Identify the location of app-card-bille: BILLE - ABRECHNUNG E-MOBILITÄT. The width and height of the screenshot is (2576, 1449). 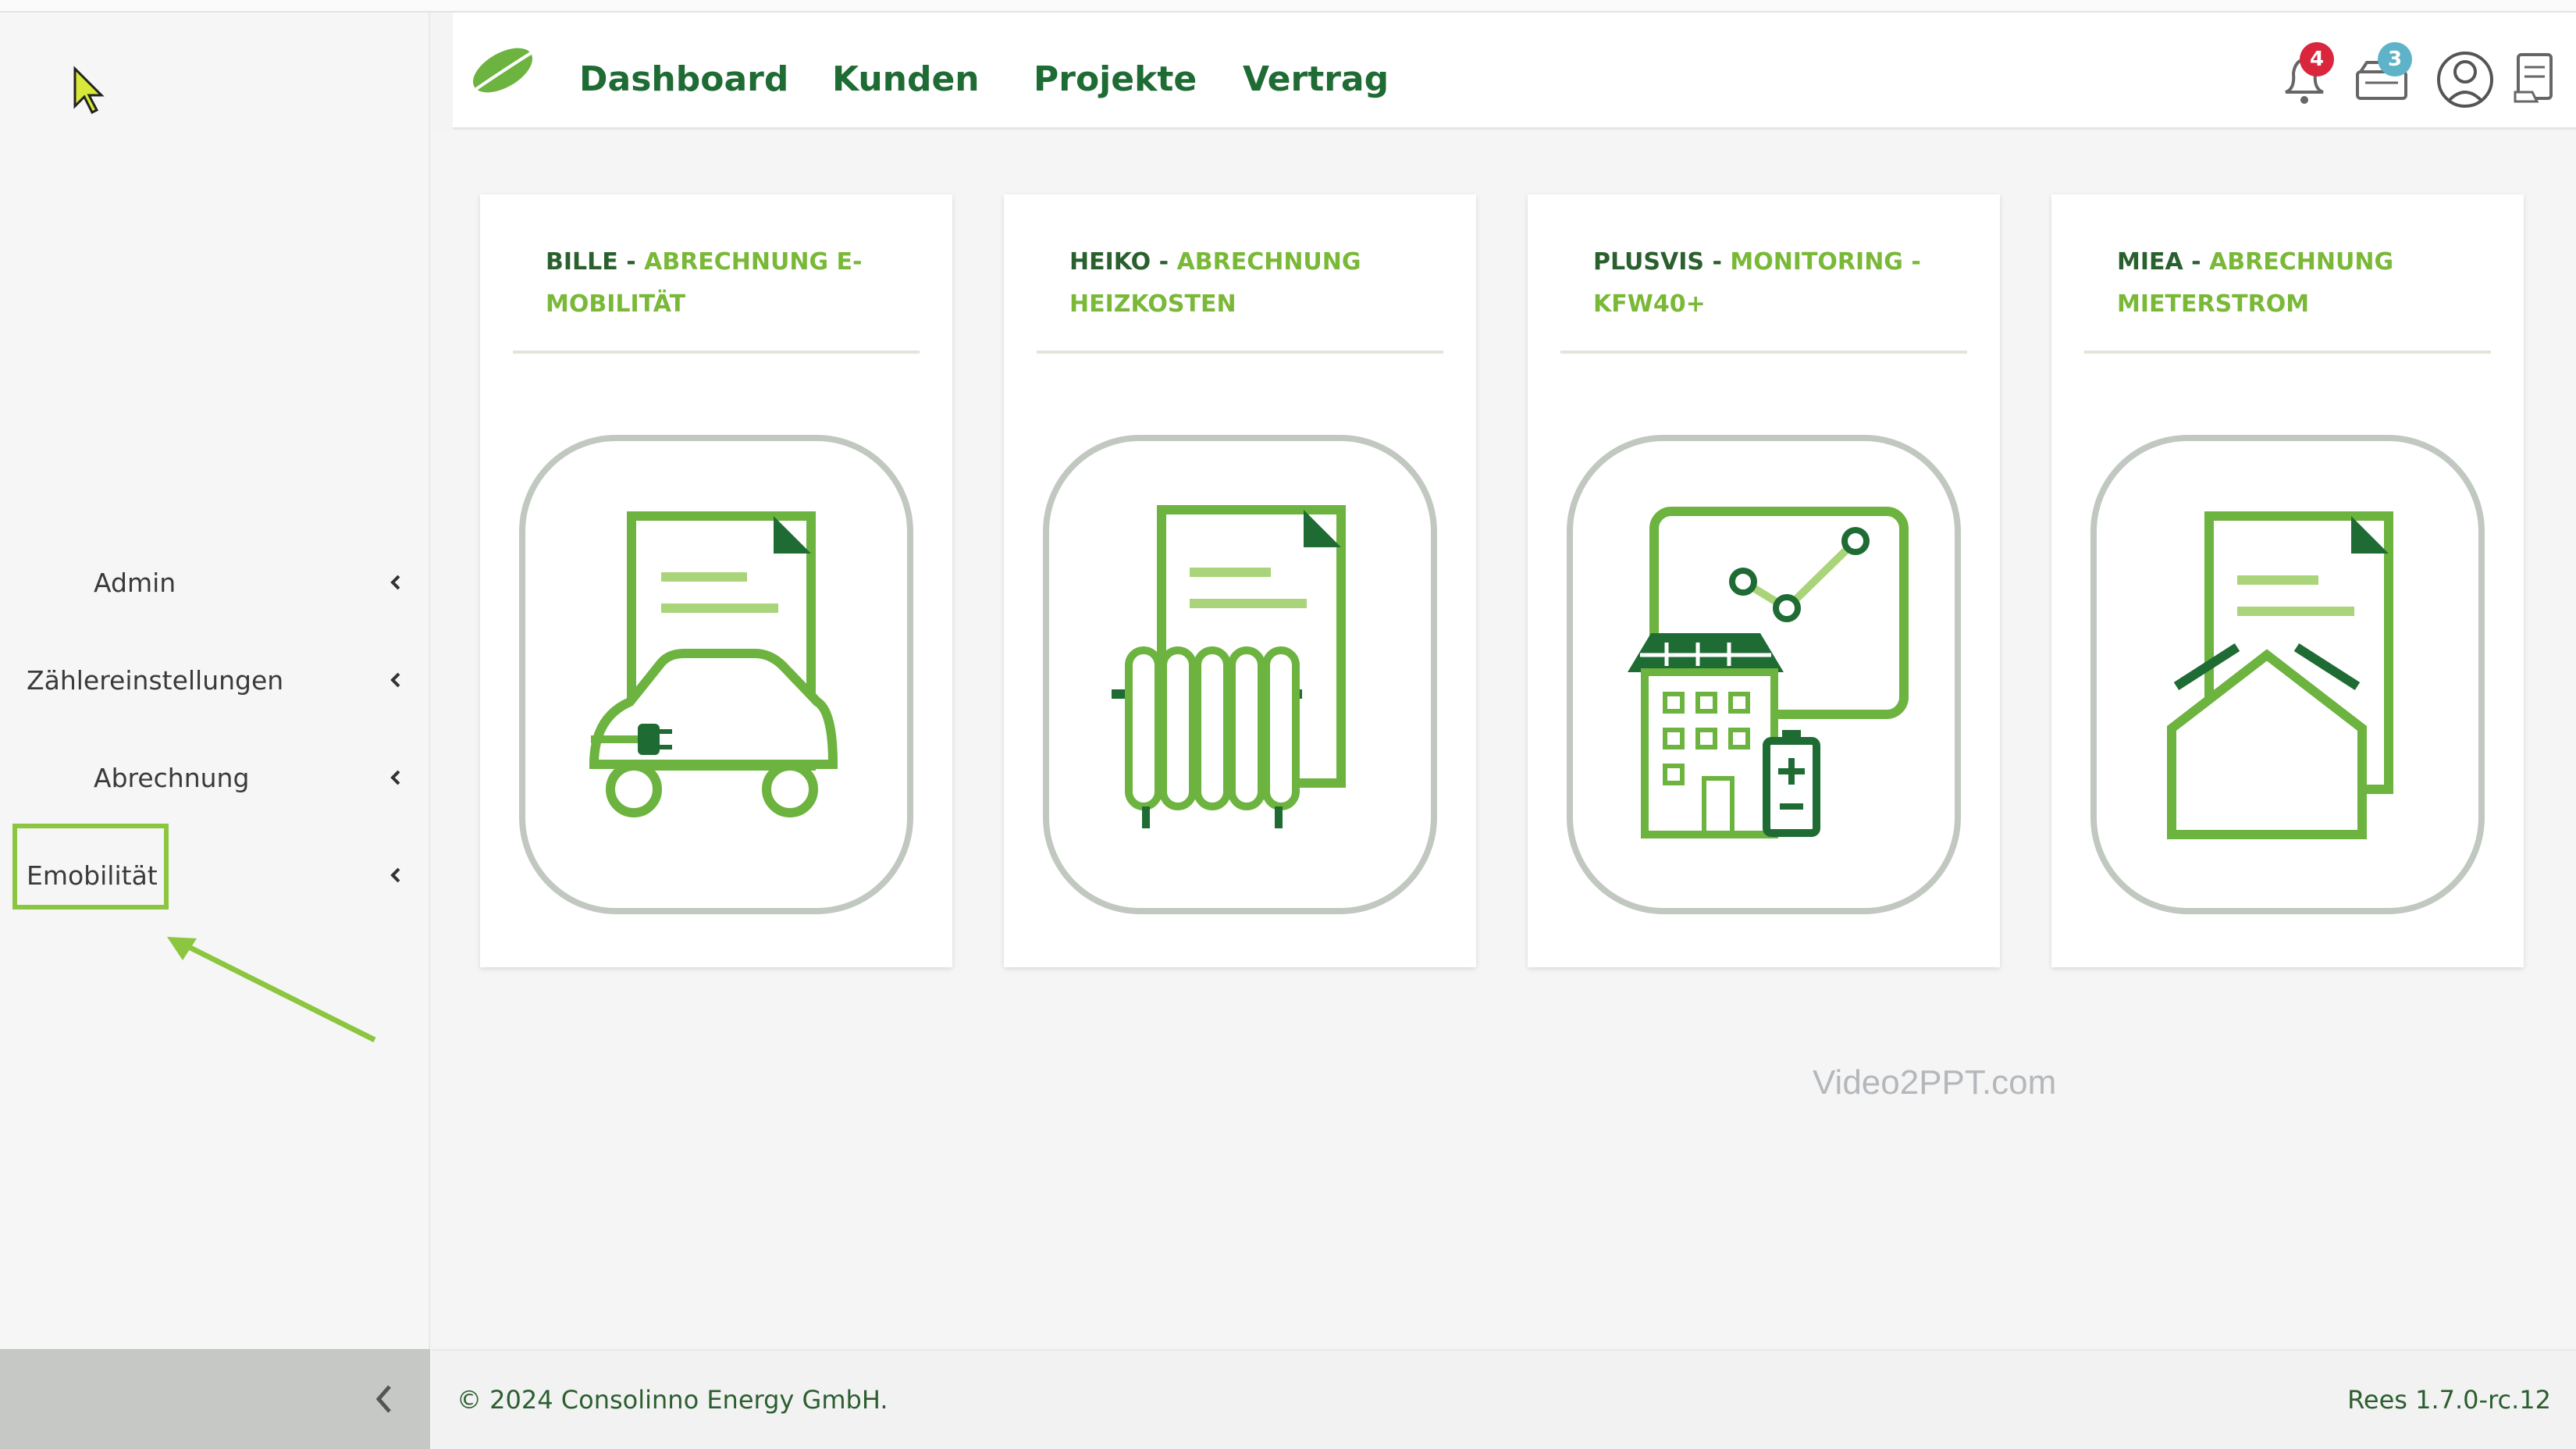
(716, 580).